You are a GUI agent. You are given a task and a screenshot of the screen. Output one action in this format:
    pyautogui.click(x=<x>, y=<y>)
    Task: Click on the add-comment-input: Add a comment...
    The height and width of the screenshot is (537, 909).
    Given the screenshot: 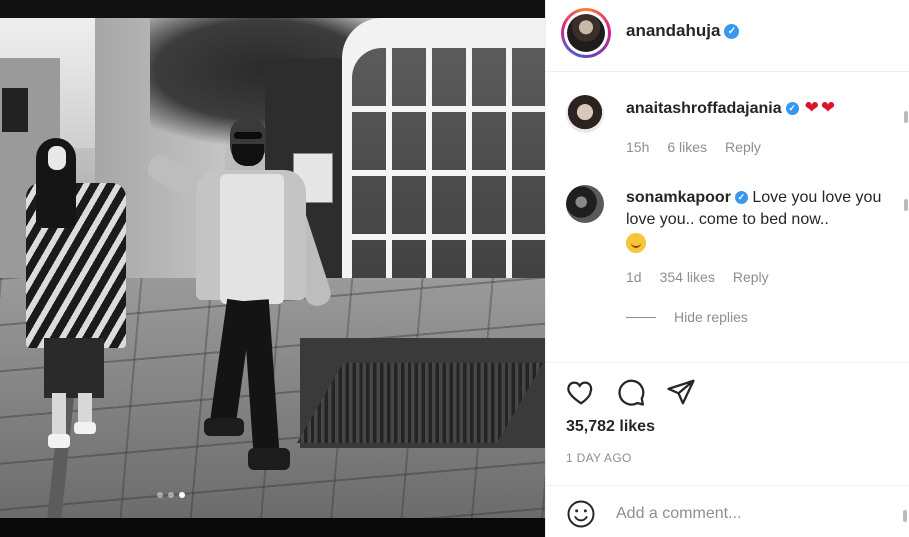 What is the action you would take?
    pyautogui.click(x=678, y=514)
    